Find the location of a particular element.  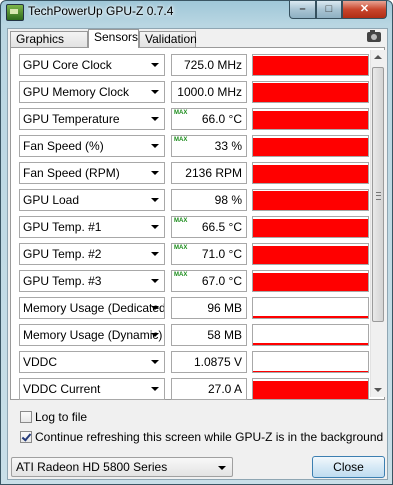

minimize-icon: – is located at coordinates (302, 9).